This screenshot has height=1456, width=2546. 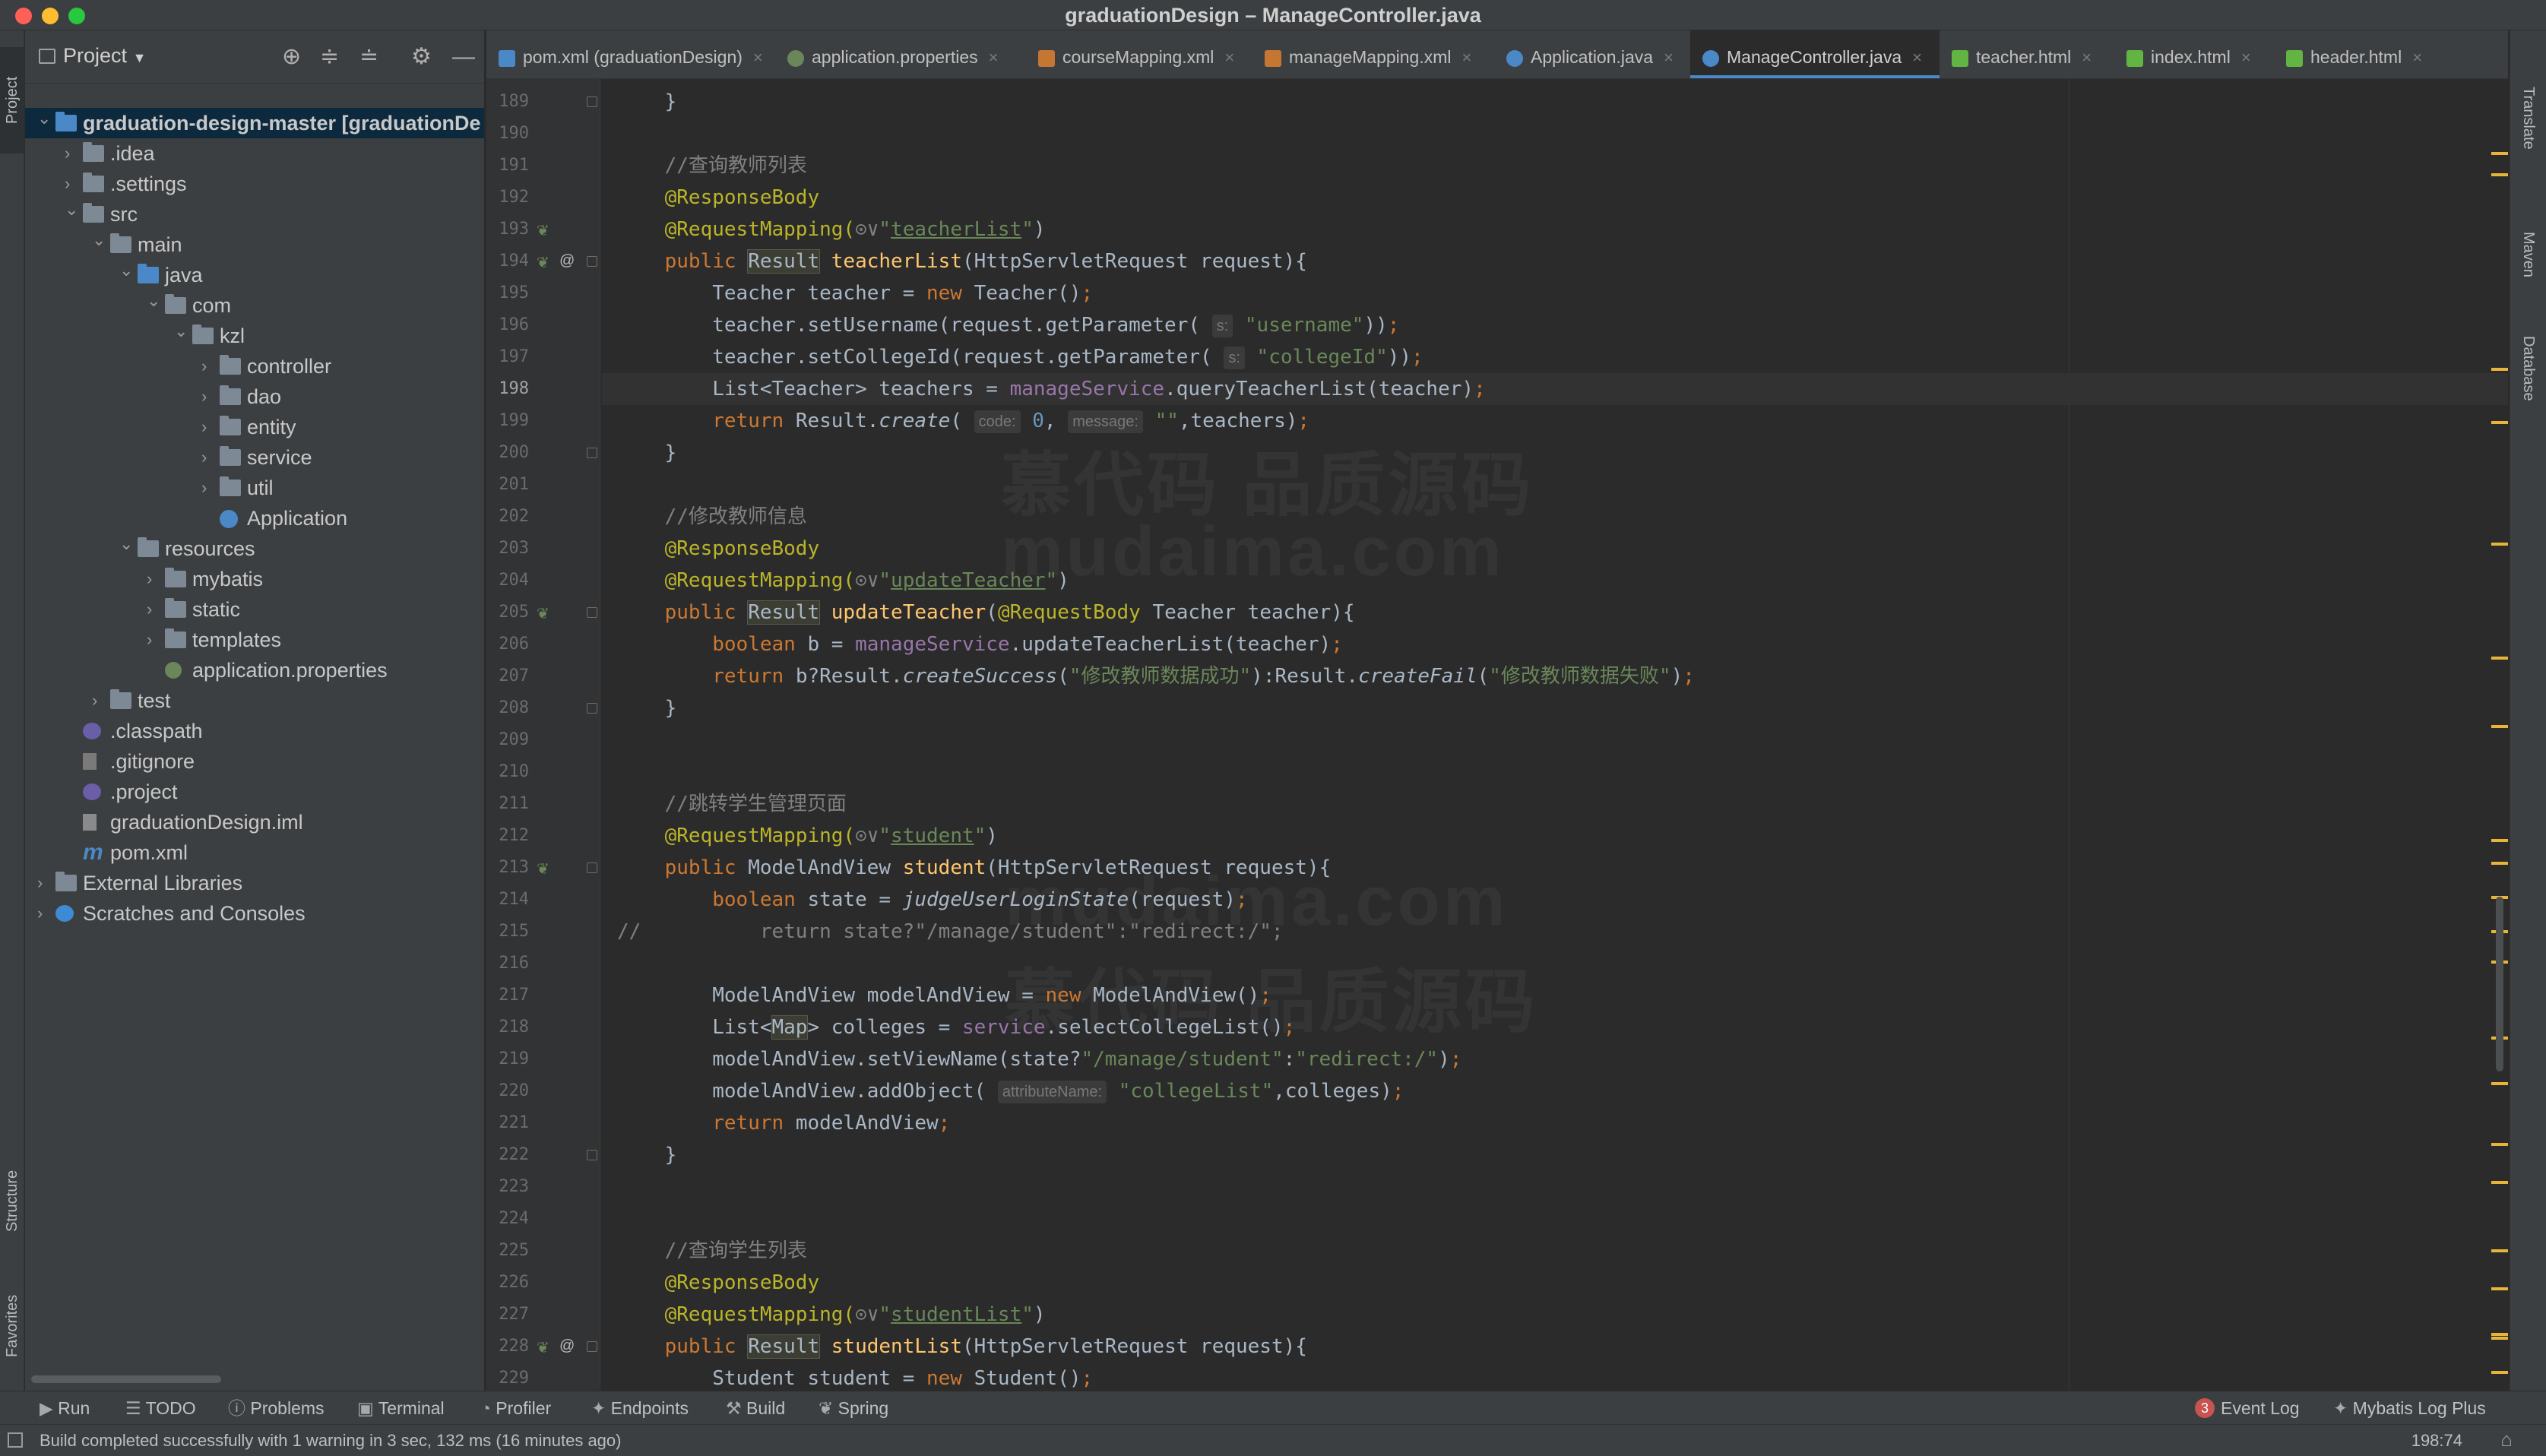 What do you see at coordinates (255, 852) in the screenshot?
I see `tree-item: m pom.xml` at bounding box center [255, 852].